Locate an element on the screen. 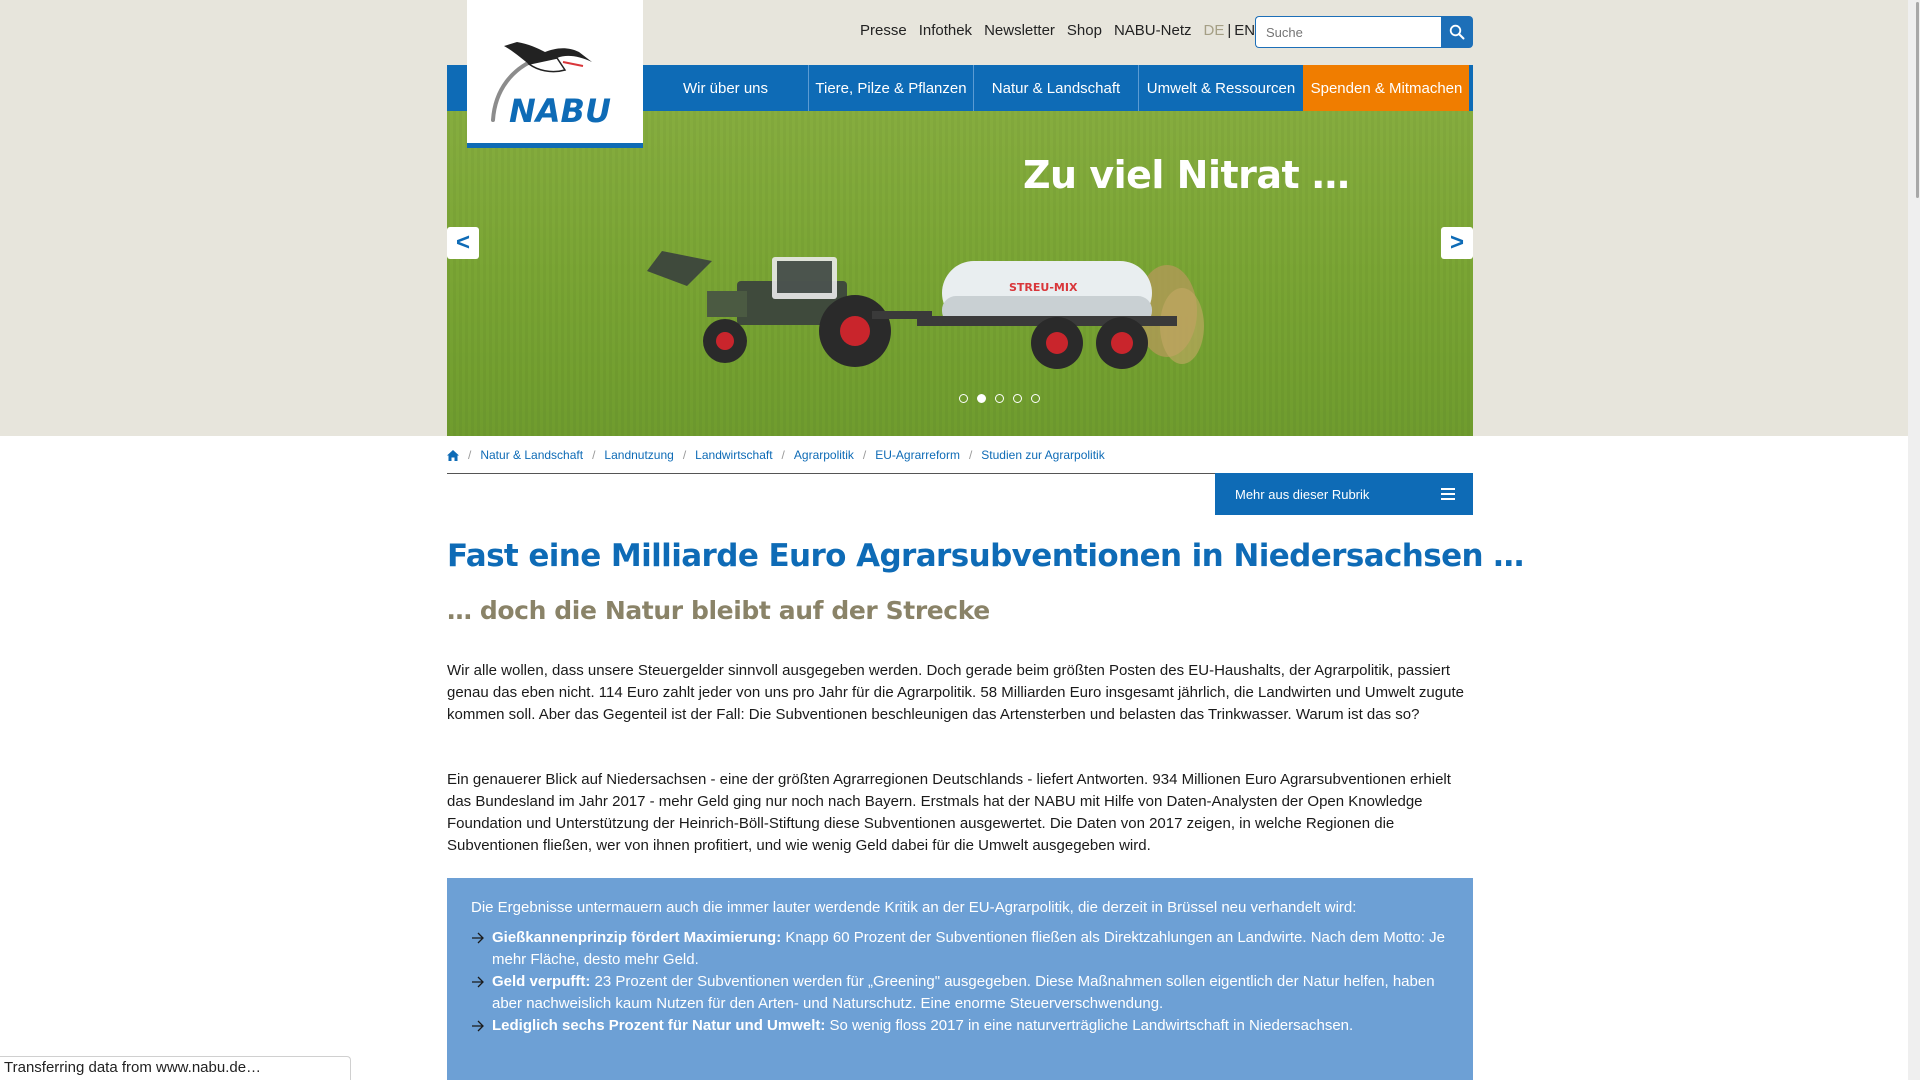 This screenshot has width=1920, height=1080. nabu-logo: NABU is located at coordinates (555, 74).